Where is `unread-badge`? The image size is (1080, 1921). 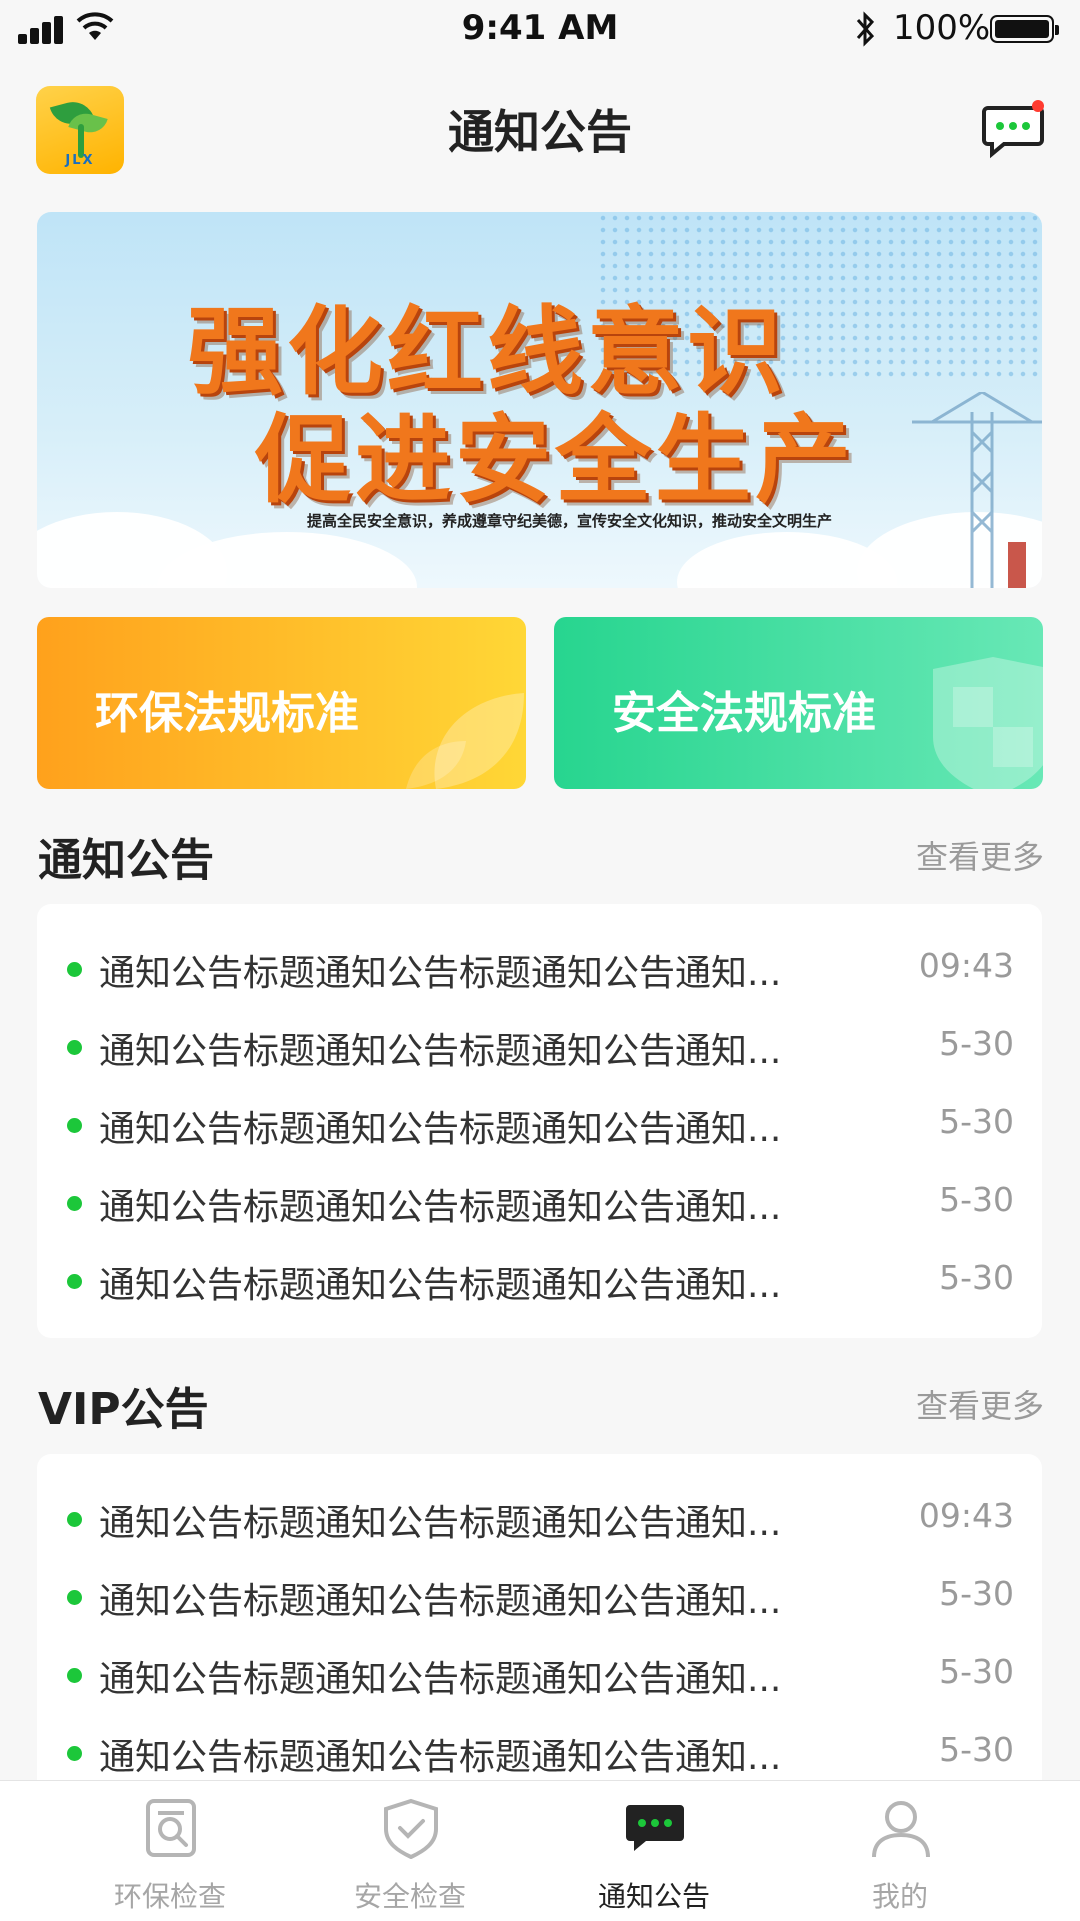
unread-badge is located at coordinates (1038, 106).